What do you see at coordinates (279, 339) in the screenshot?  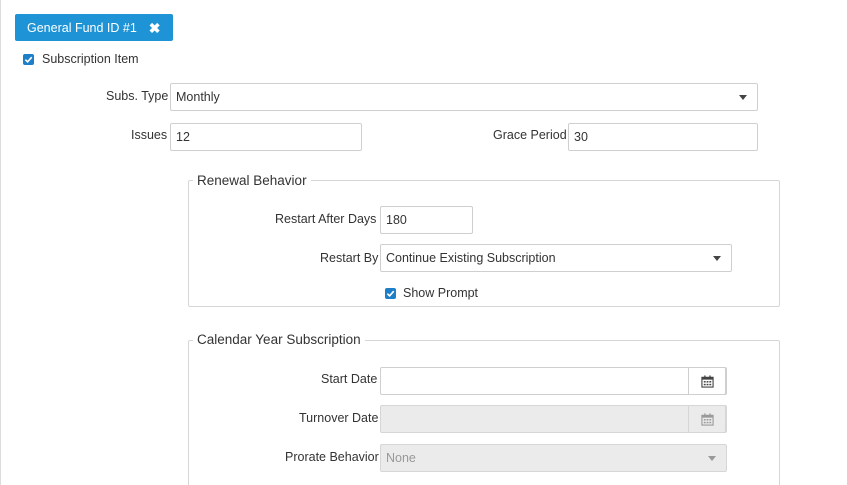 I see `calendar-year-legend: Calendar Year Subscription` at bounding box center [279, 339].